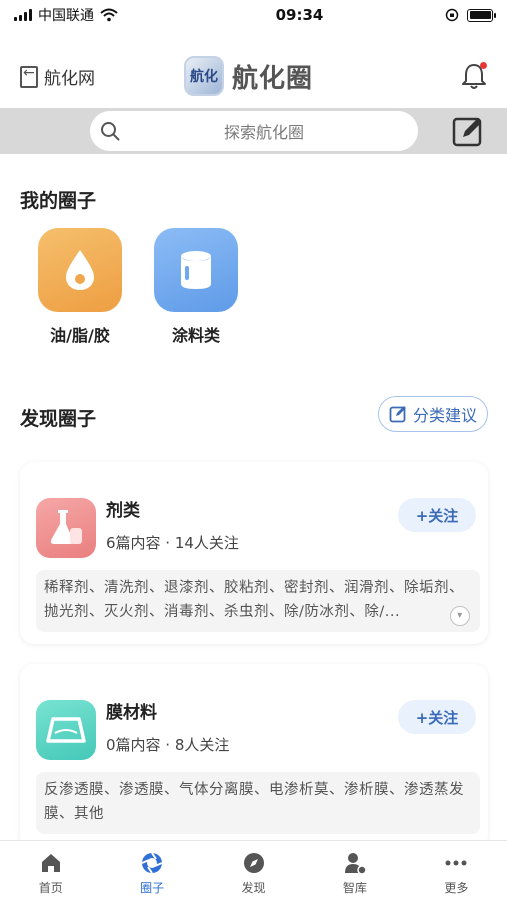  What do you see at coordinates (456, 870) in the screenshot?
I see `tab-more: 更多` at bounding box center [456, 870].